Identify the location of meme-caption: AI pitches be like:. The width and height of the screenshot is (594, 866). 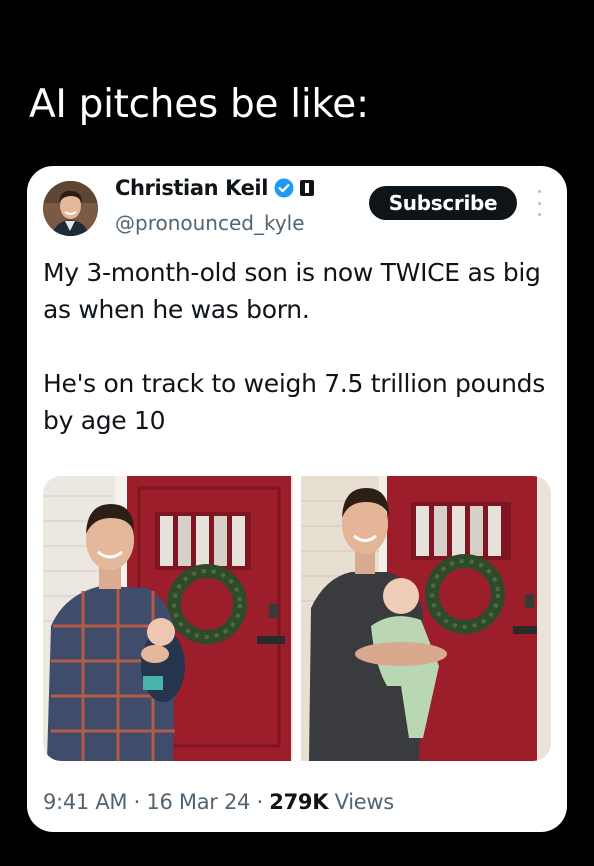
(199, 104).